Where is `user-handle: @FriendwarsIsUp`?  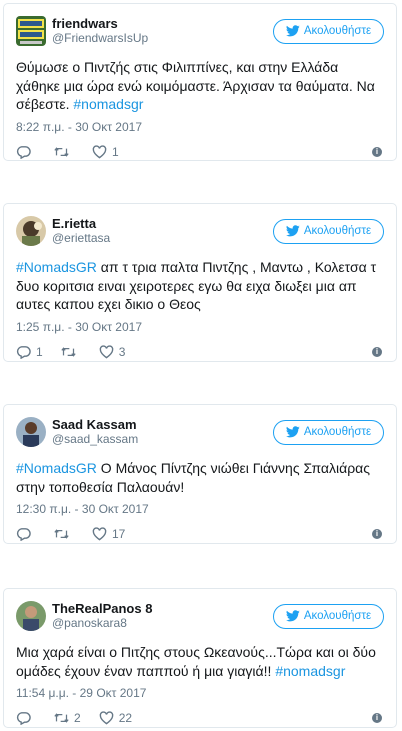 user-handle: @FriendwarsIsUp is located at coordinates (162, 38).